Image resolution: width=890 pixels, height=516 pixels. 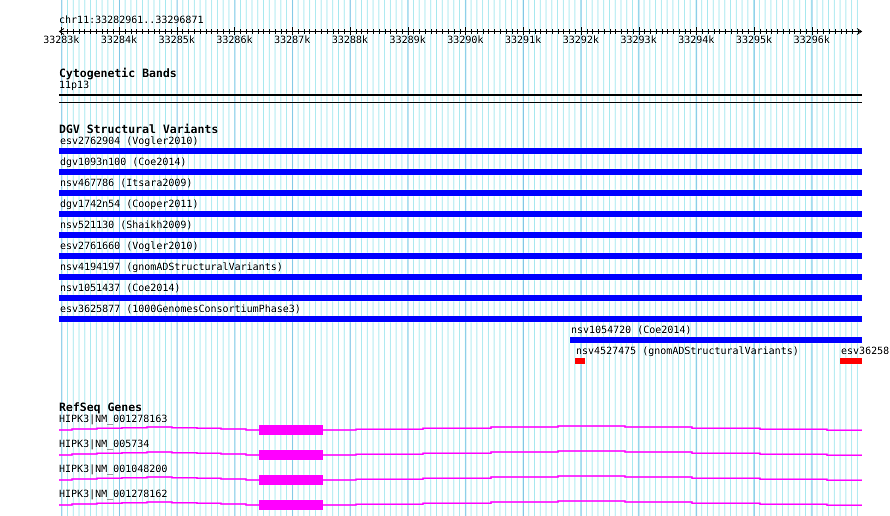 I want to click on band-bar, so click(x=460, y=98).